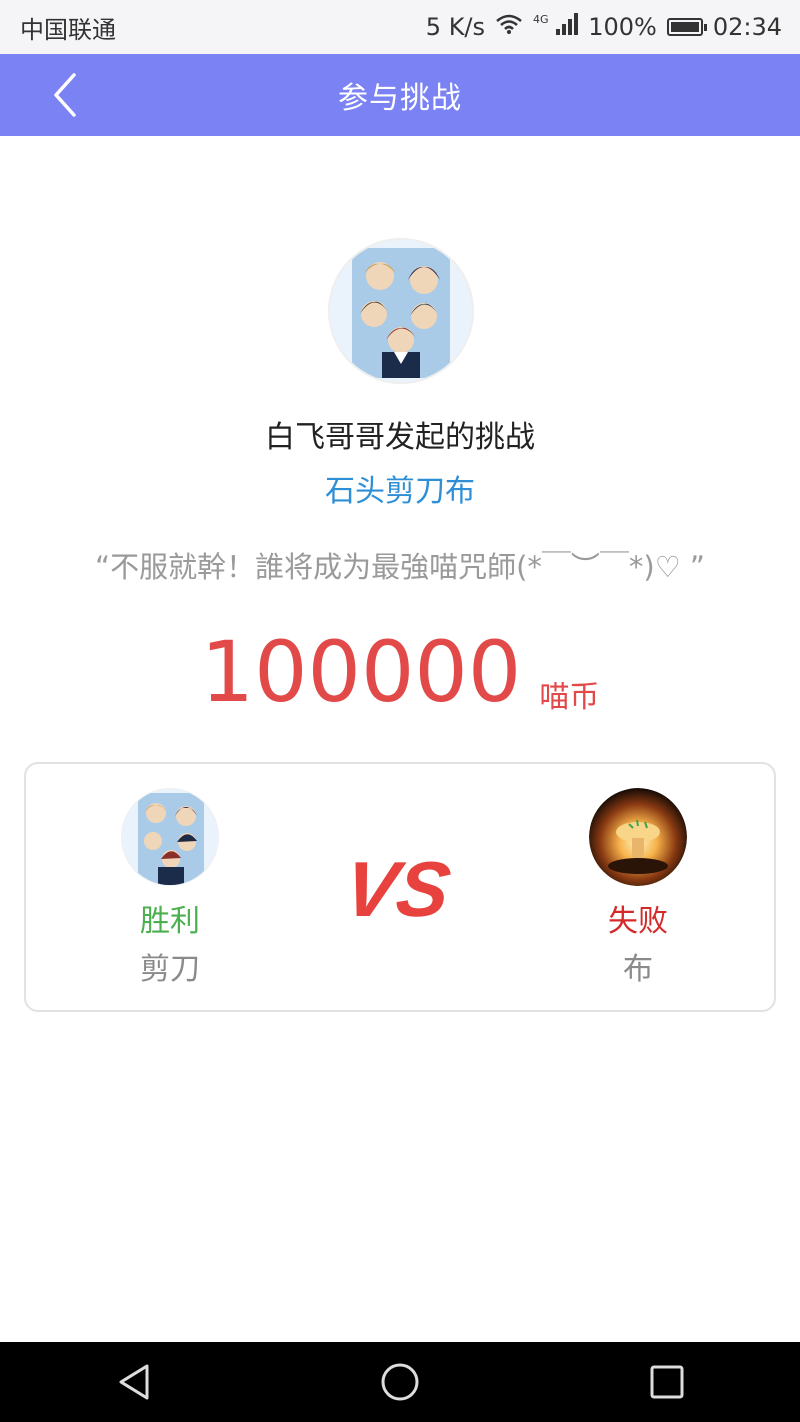 This screenshot has height=1422, width=800. I want to click on game-name-link: 石头剪刀布, so click(400, 488).